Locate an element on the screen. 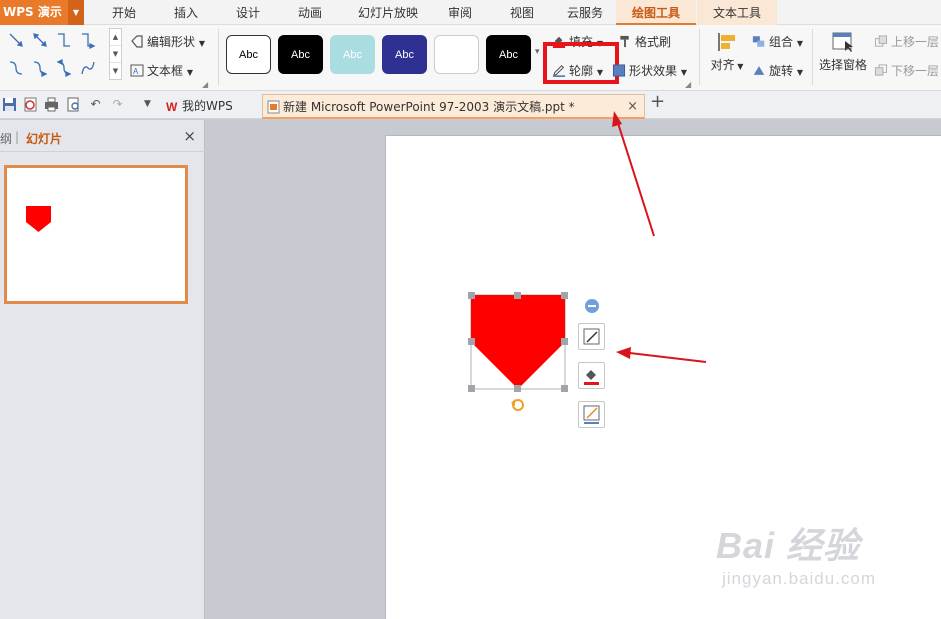 This screenshot has height=619, width=941. tab-drawing-tools: 绘图工具 is located at coordinates (656, 12).